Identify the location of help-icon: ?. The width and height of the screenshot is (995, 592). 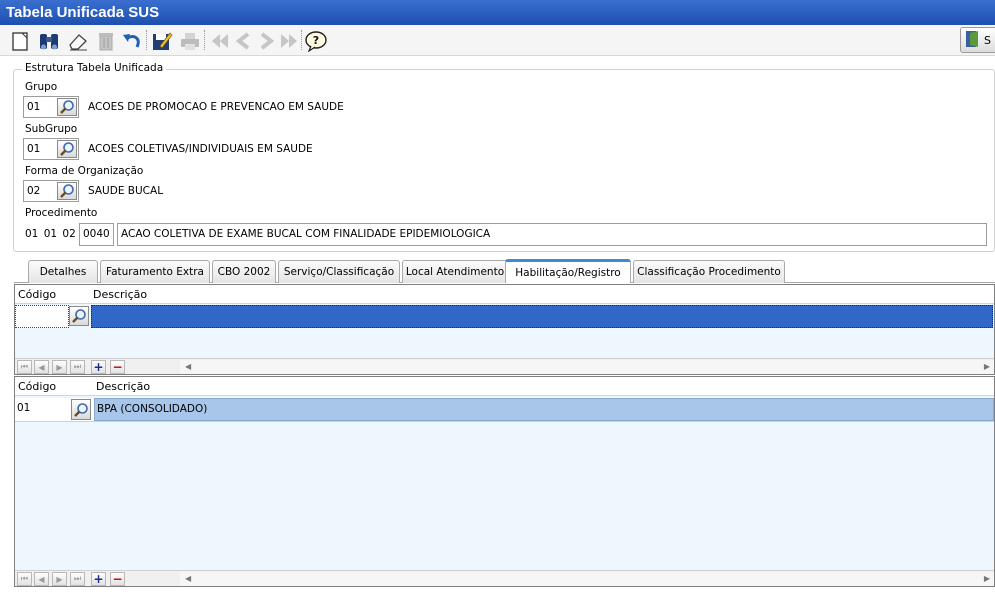
(316, 41).